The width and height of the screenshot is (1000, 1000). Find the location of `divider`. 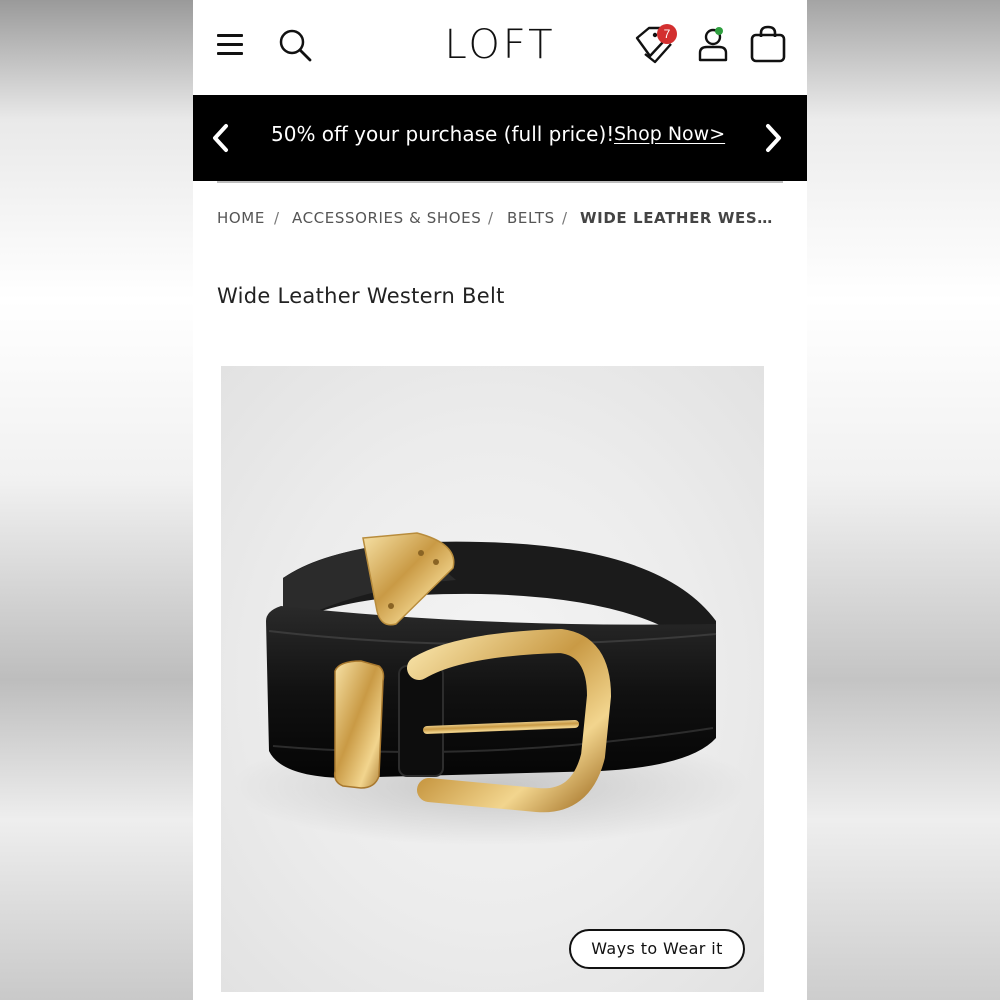

divider is located at coordinates (500, 182).